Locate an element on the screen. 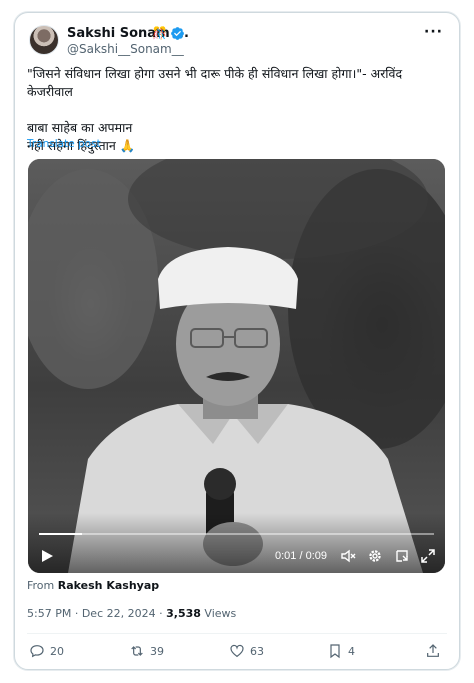 Image resolution: width=474 pixels, height=683 pixels. controls-overlay is located at coordinates (236, 543).